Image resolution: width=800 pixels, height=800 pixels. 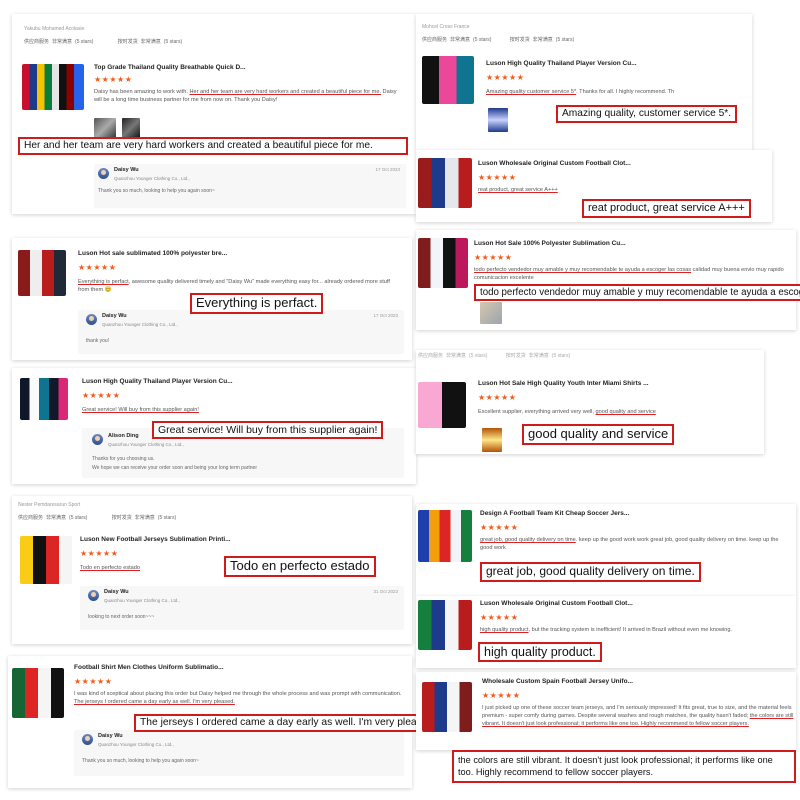 What do you see at coordinates (300, 566) in the screenshot?
I see `highlight-callout: Todo en perfecto estado` at bounding box center [300, 566].